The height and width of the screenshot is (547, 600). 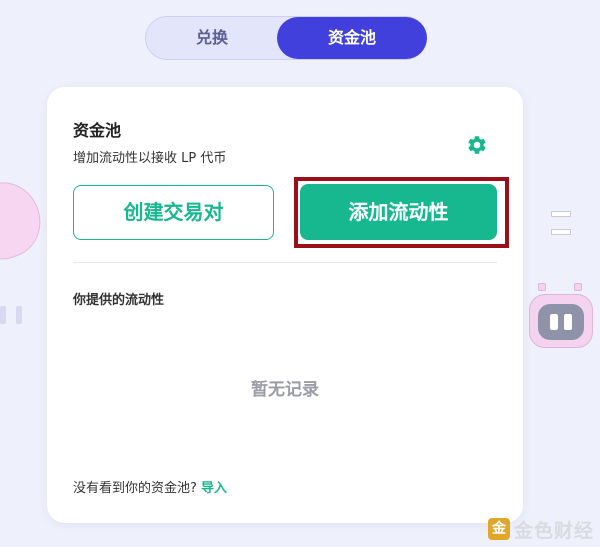 What do you see at coordinates (25, 220) in the screenshot?
I see `decorative-blob` at bounding box center [25, 220].